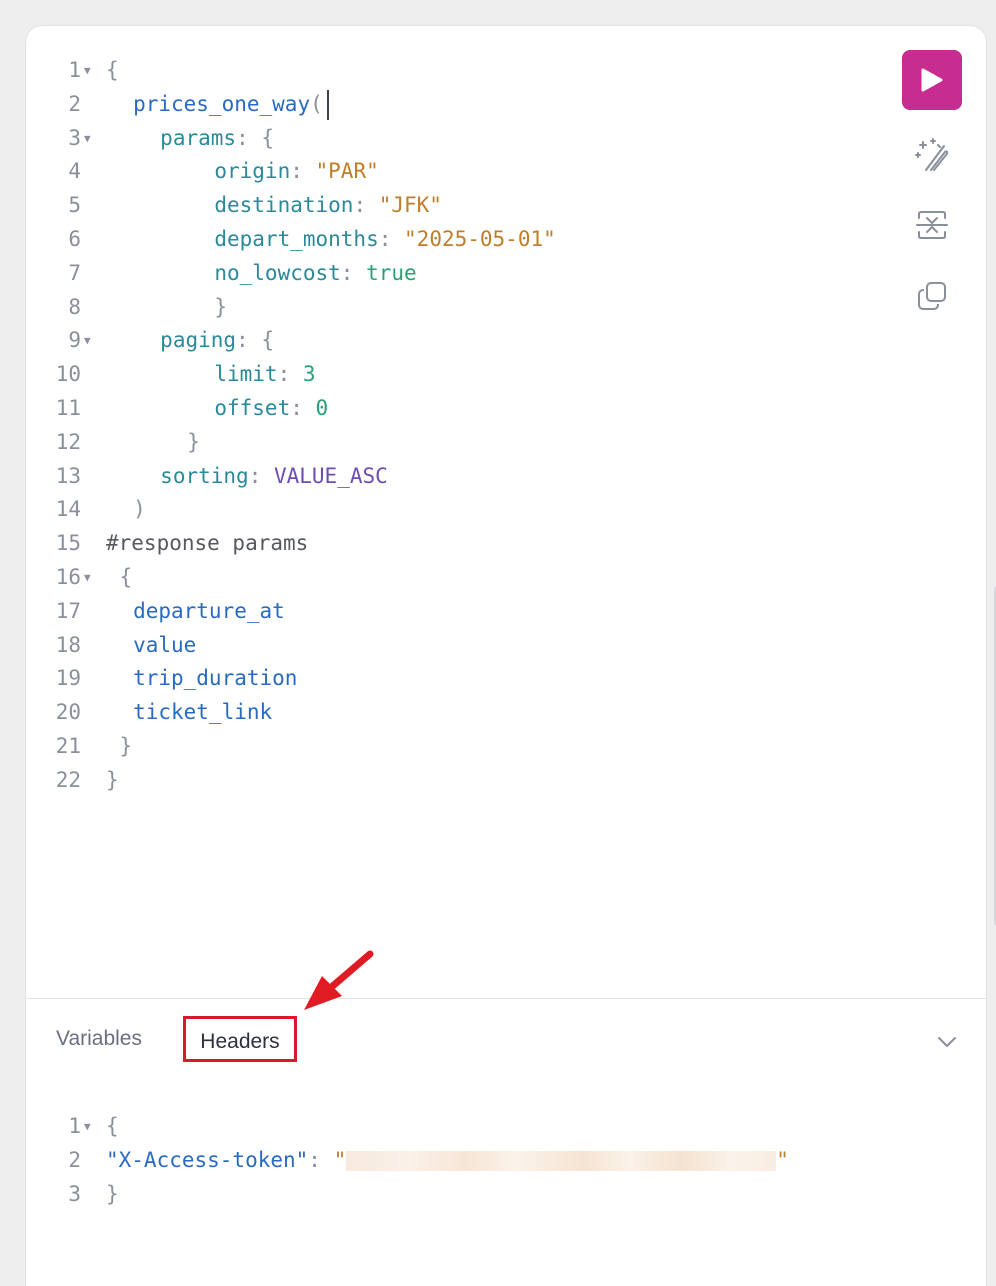 The image size is (996, 1286). I want to click on query-code-line: 6 depart_months: "2025-05-01", so click(456, 240).